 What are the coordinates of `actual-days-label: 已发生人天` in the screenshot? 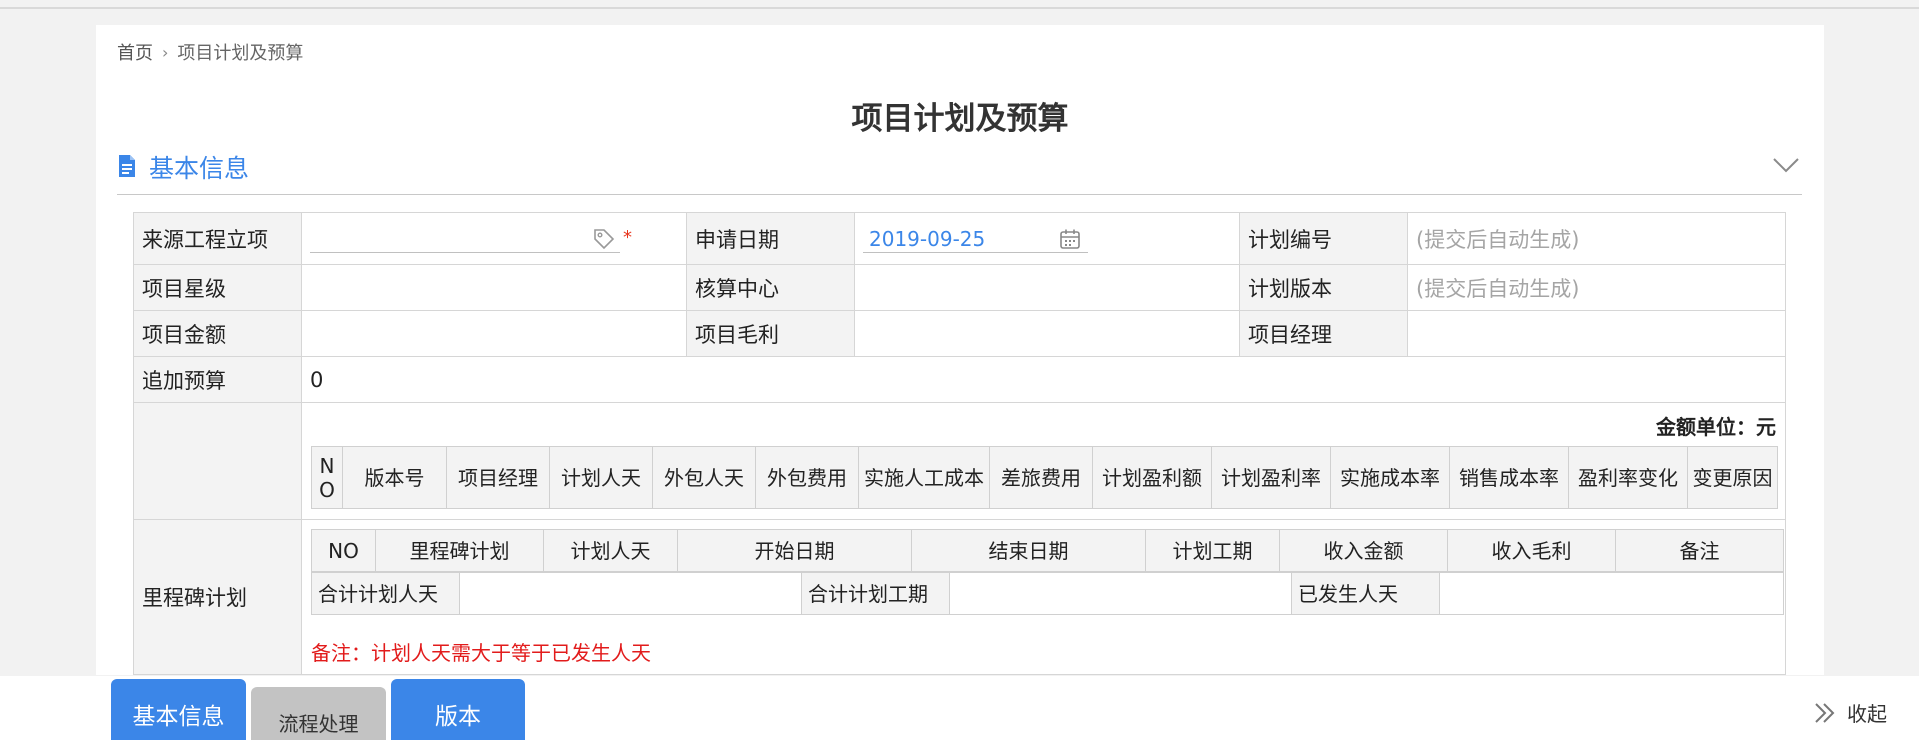 It's located at (1365, 593).